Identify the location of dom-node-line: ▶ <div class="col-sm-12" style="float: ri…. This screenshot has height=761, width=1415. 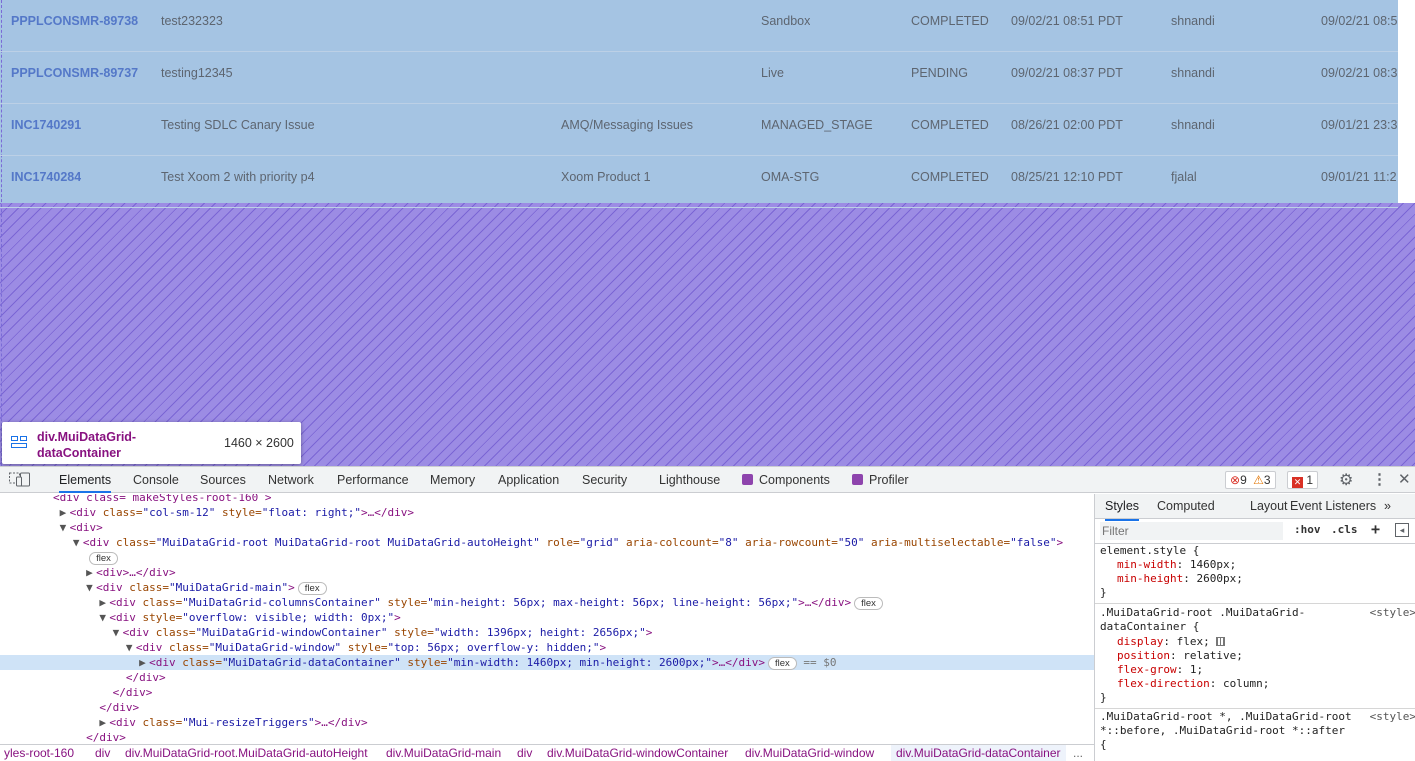
(547, 512).